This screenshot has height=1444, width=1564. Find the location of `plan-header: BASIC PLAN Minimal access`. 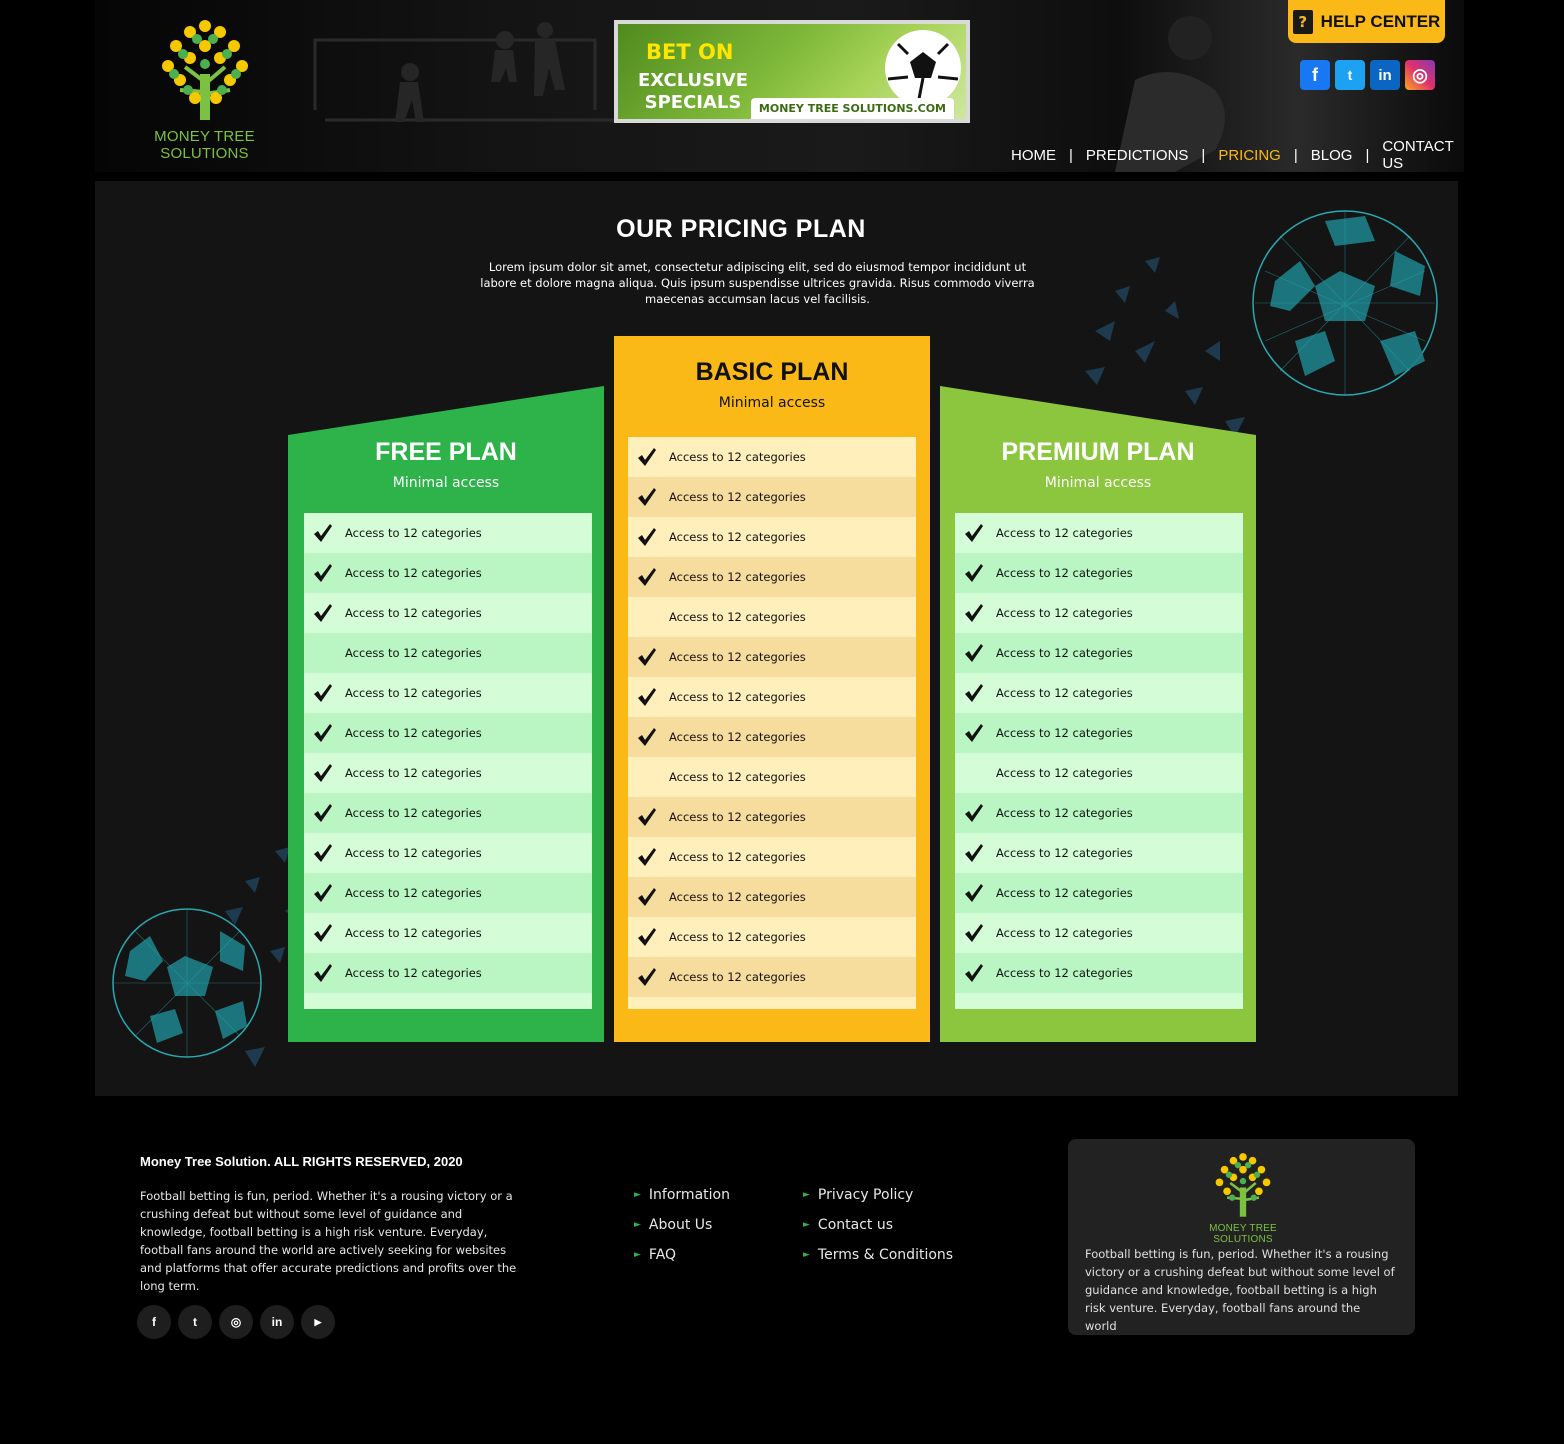

plan-header: BASIC PLAN Minimal access is located at coordinates (772, 384).